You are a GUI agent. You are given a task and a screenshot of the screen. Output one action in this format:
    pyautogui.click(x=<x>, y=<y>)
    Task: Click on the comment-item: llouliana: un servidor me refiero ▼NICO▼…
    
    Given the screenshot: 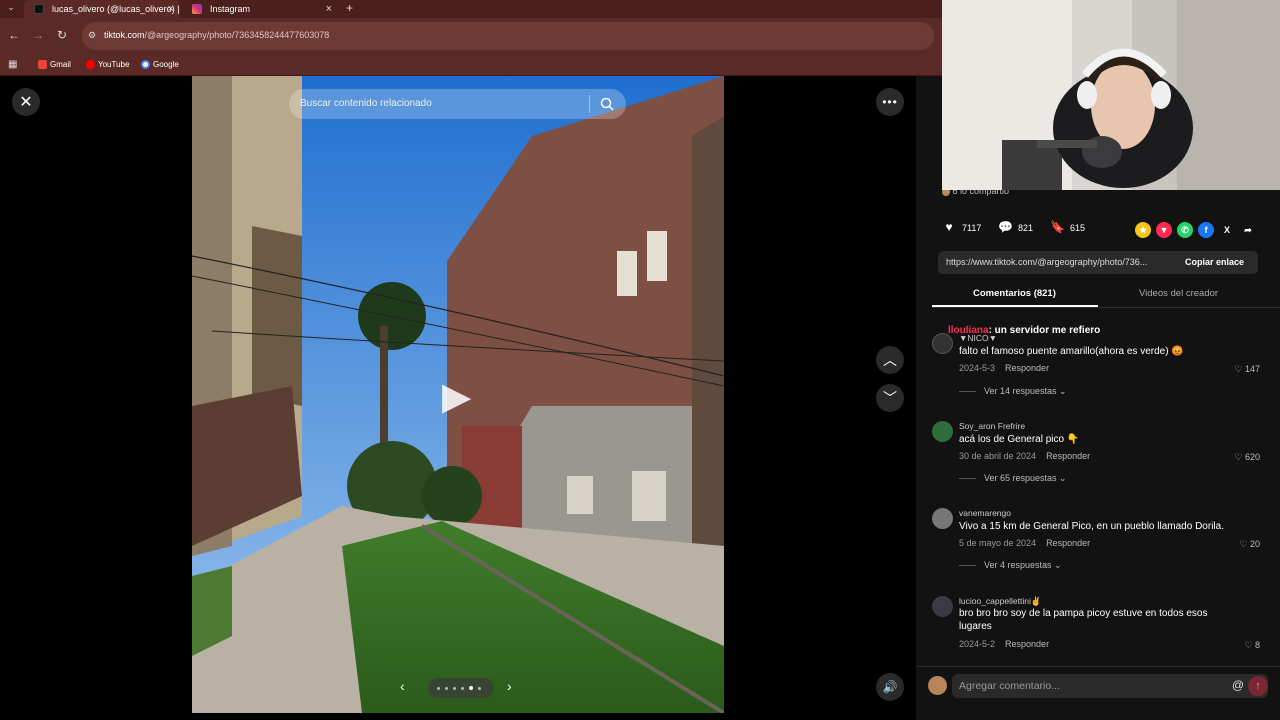 What is the action you would take?
    pyautogui.click(x=1102, y=364)
    